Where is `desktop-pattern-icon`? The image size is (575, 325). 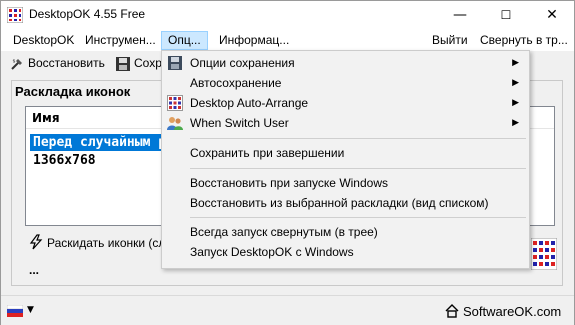 desktop-pattern-icon is located at coordinates (544, 254).